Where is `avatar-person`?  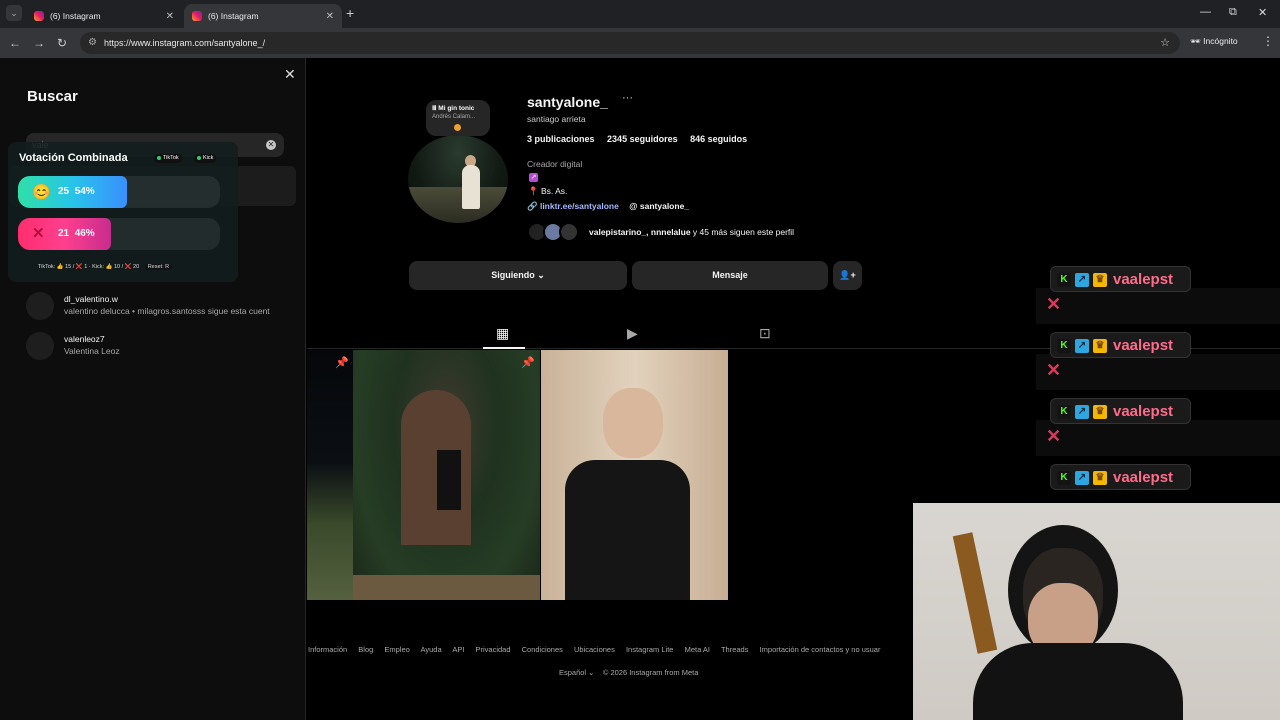 avatar-person is located at coordinates (471, 187).